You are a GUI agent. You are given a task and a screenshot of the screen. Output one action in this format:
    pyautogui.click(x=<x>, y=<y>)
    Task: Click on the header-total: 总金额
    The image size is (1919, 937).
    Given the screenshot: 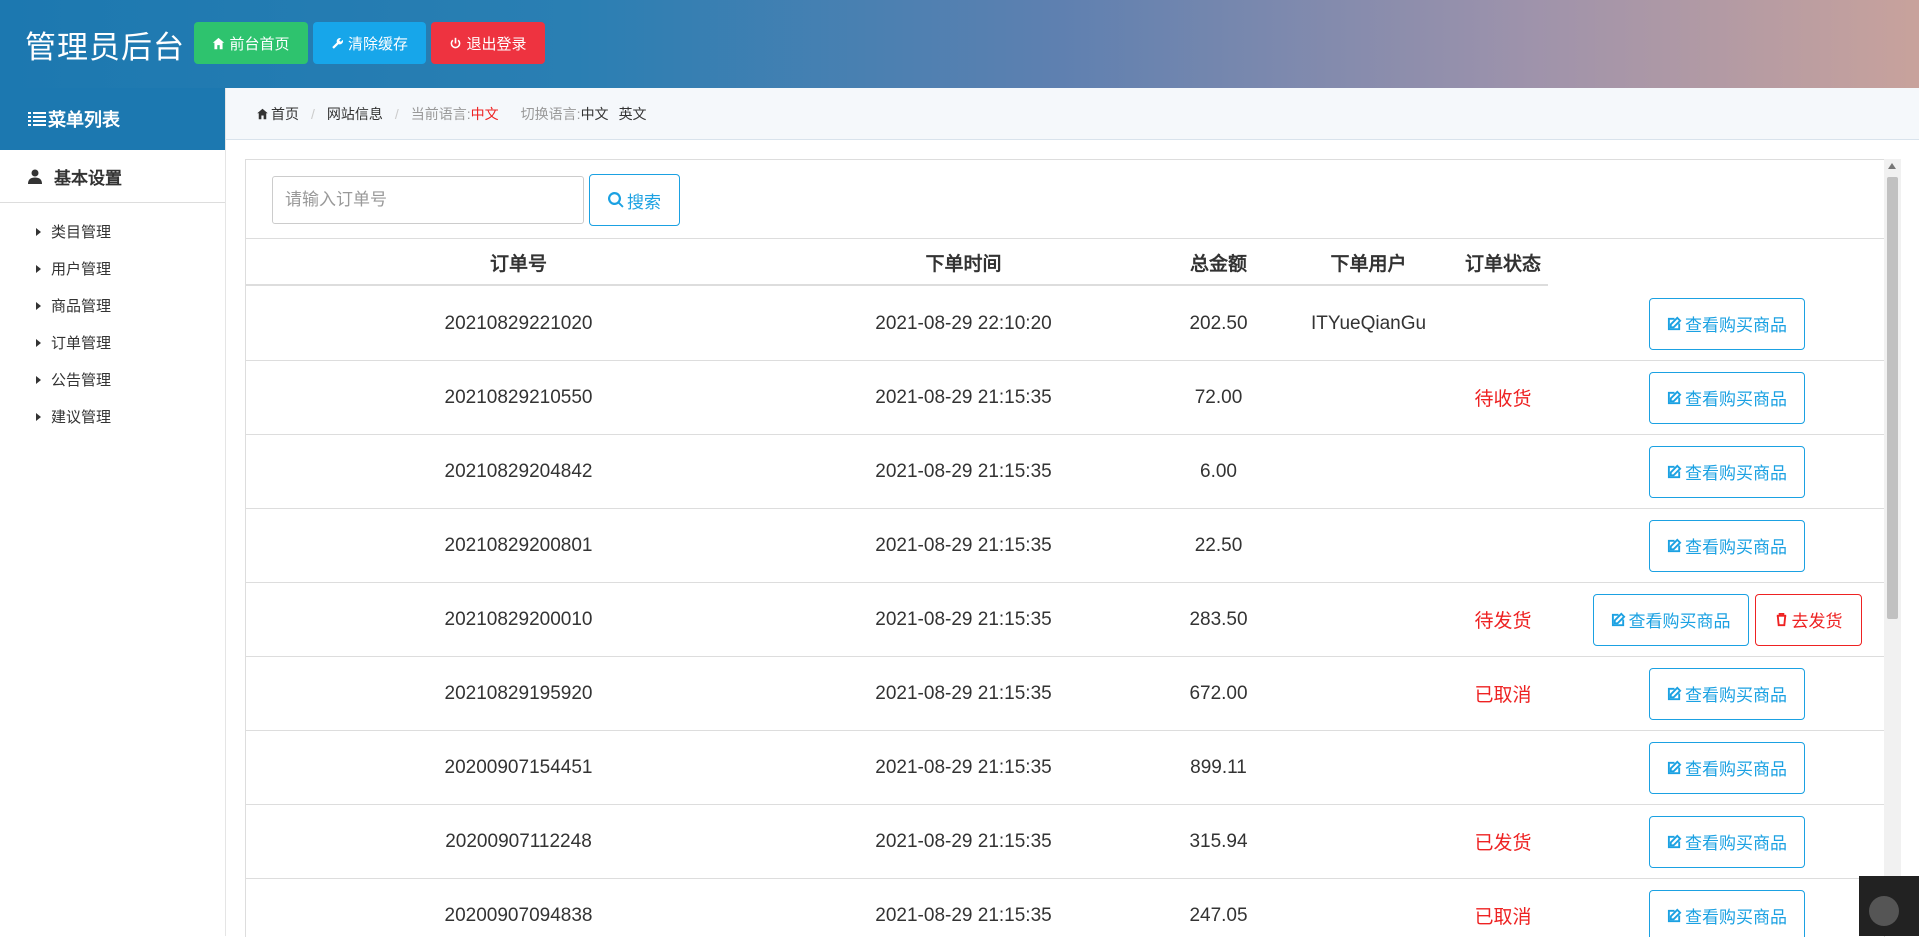 What is the action you would take?
    pyautogui.click(x=1218, y=262)
    